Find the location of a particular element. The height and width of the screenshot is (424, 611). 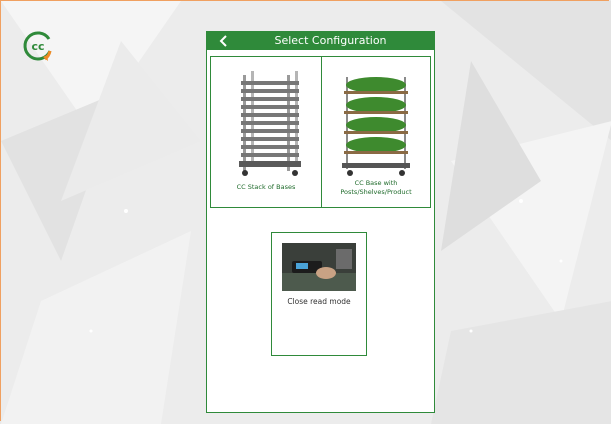

svg-text: cc is located at coordinates (37, 46).